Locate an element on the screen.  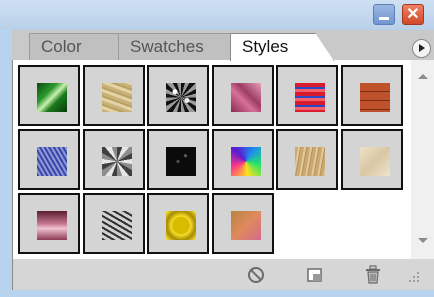
style-swatch-gray-crackle is located at coordinates (116, 225).